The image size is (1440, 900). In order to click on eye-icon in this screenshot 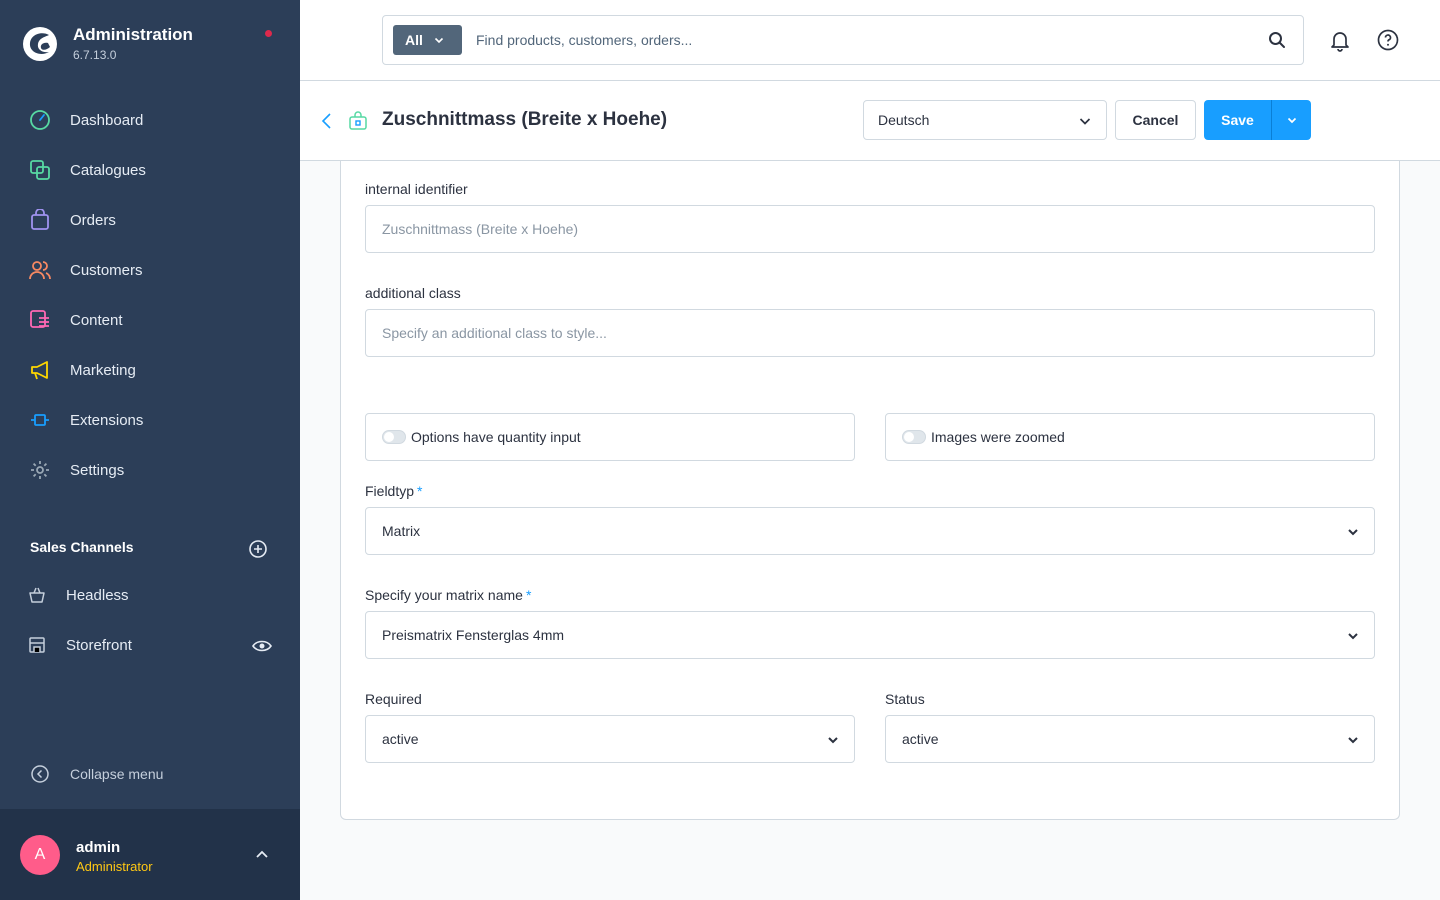, I will do `click(262, 646)`.